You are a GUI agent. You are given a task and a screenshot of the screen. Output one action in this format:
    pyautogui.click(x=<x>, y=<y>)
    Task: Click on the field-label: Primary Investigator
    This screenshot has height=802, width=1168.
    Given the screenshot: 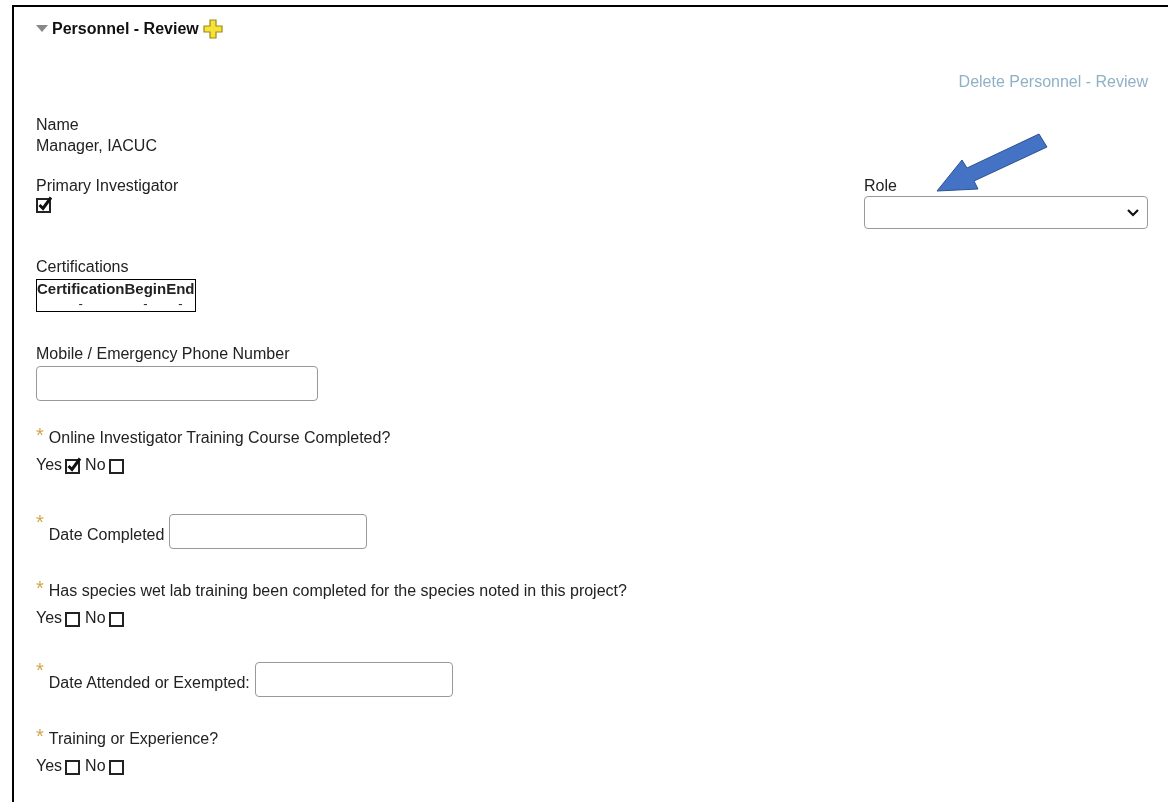 What is the action you would take?
    pyautogui.click(x=107, y=186)
    